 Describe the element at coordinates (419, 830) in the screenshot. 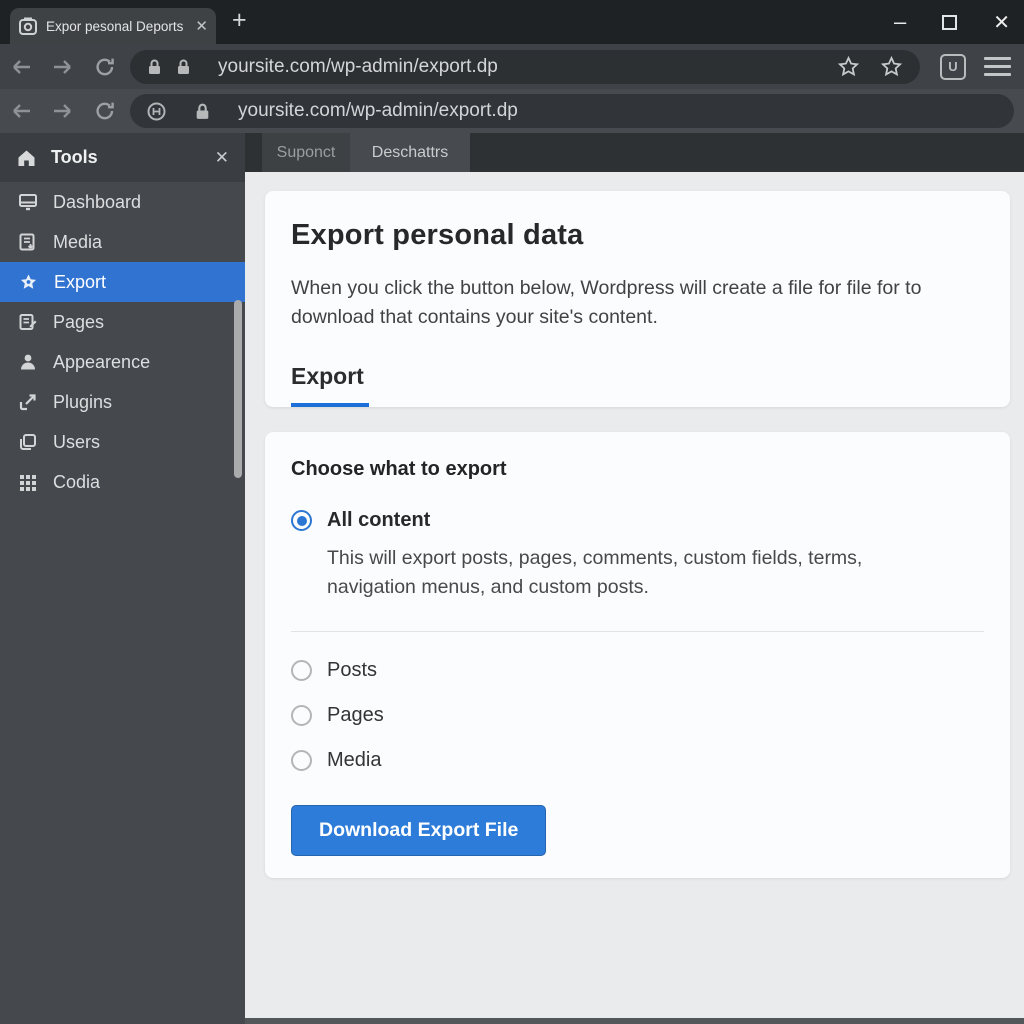

I see `download-export-file-button: Download Export File` at that location.